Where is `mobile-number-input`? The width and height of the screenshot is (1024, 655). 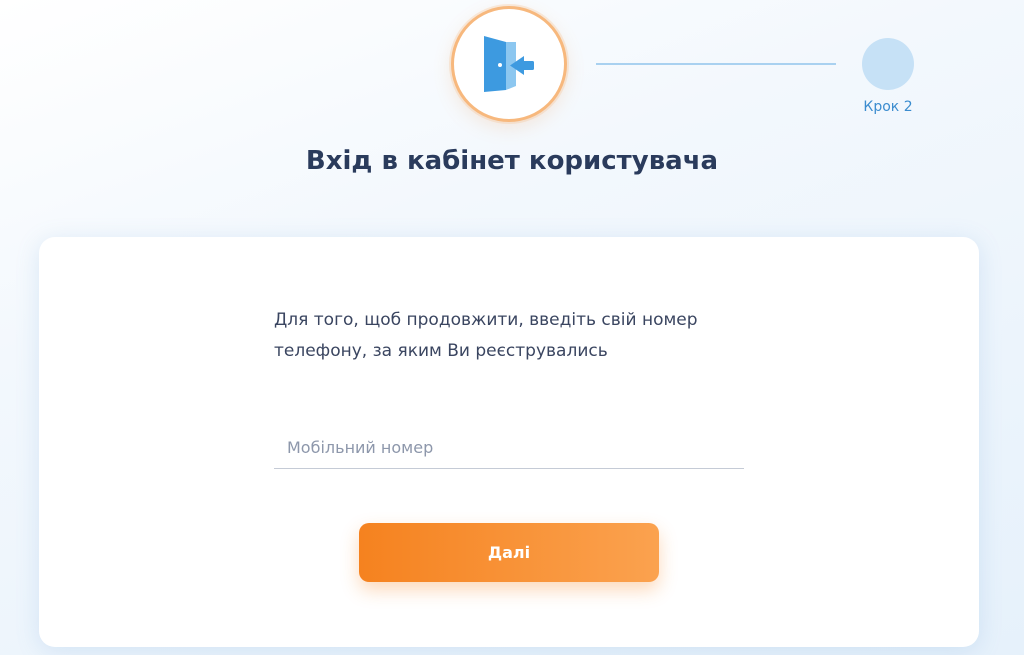 mobile-number-input is located at coordinates (509, 448).